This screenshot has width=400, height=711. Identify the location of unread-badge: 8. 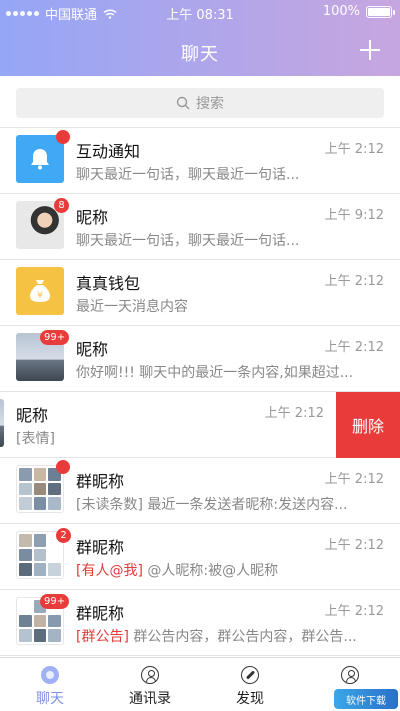
(61, 205).